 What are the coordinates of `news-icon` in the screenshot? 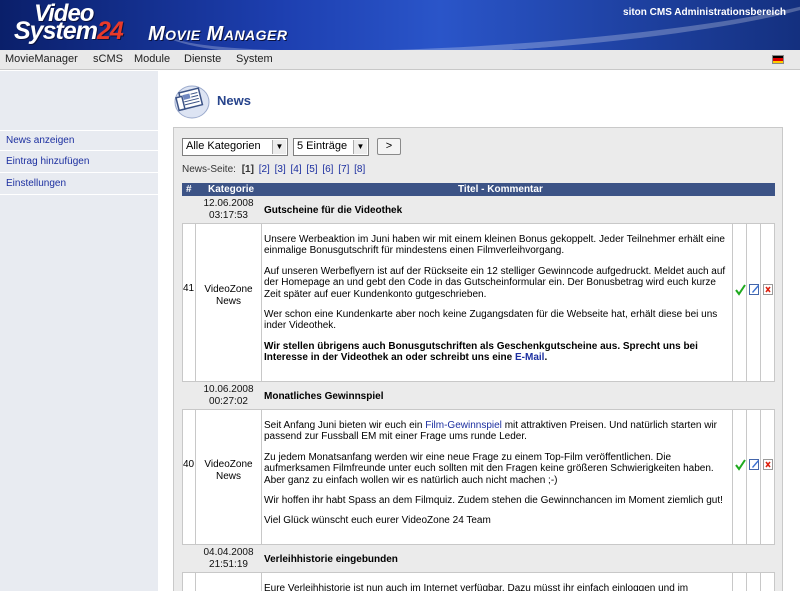 It's located at (192, 100).